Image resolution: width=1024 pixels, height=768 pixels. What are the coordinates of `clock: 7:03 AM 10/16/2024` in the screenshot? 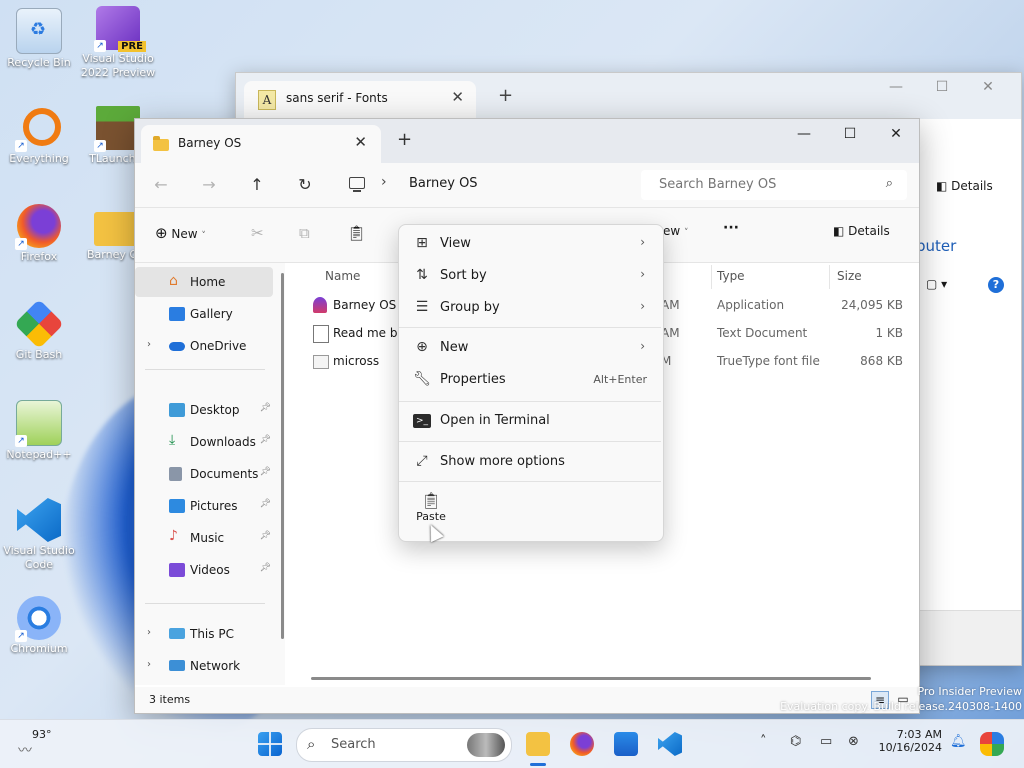 It's located at (908, 741).